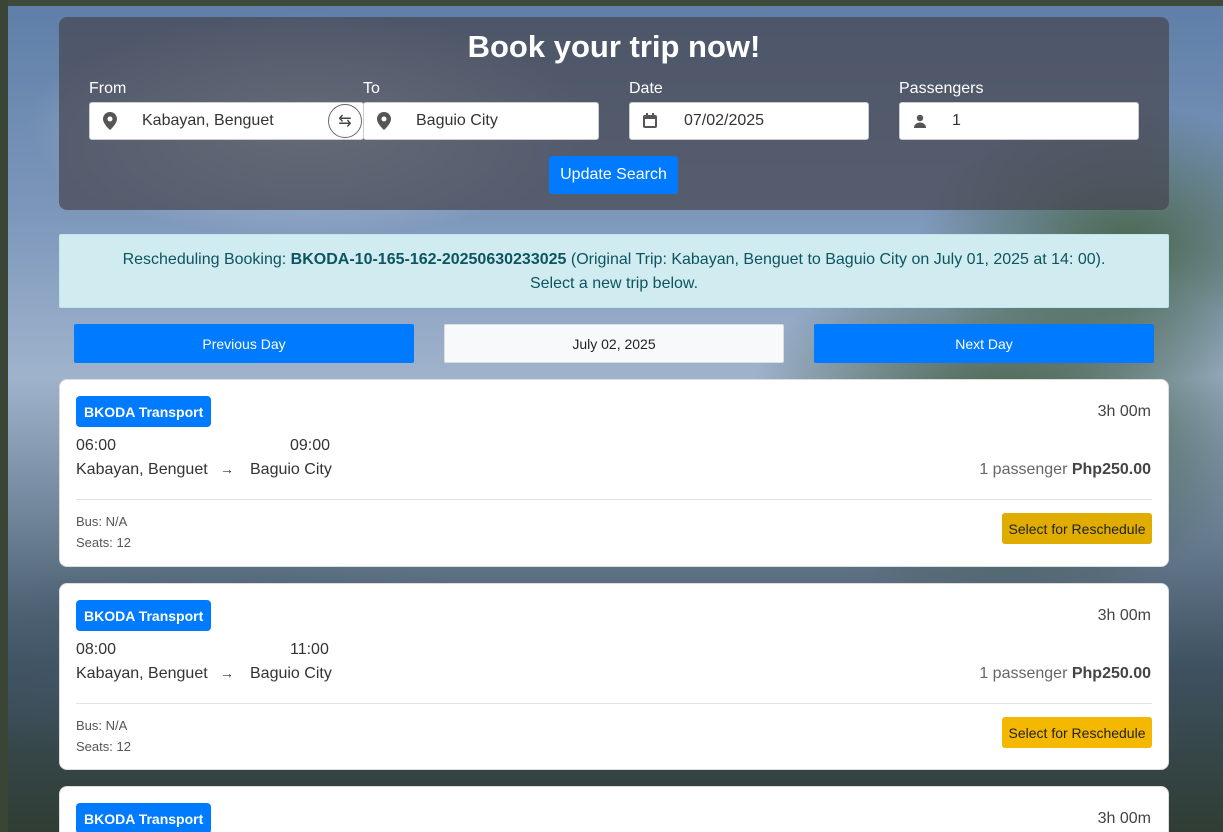 This screenshot has height=832, width=1223. Describe the element at coordinates (956, 120) in the screenshot. I see `passengers-value: 1` at that location.